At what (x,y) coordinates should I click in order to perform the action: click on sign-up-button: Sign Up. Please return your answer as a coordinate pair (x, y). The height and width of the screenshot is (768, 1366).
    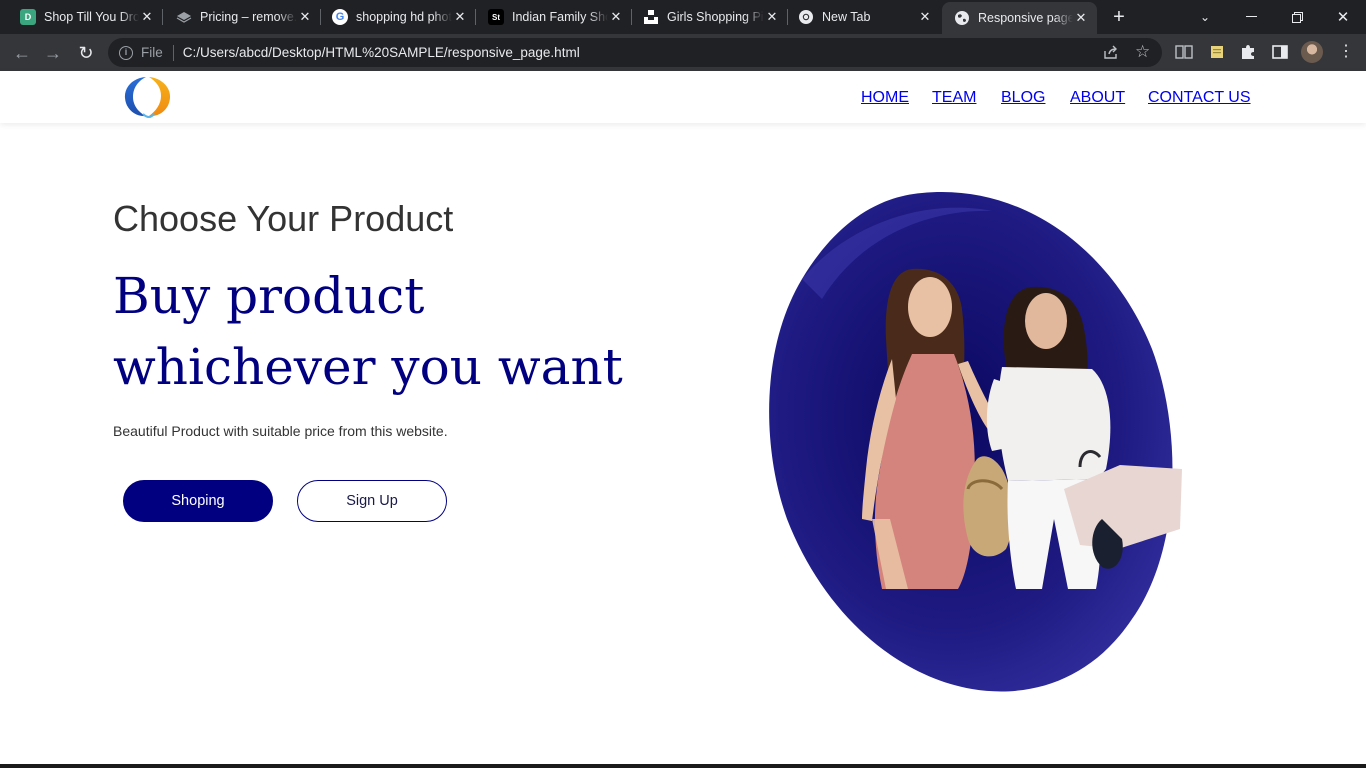
    Looking at the image, I should click on (372, 501).